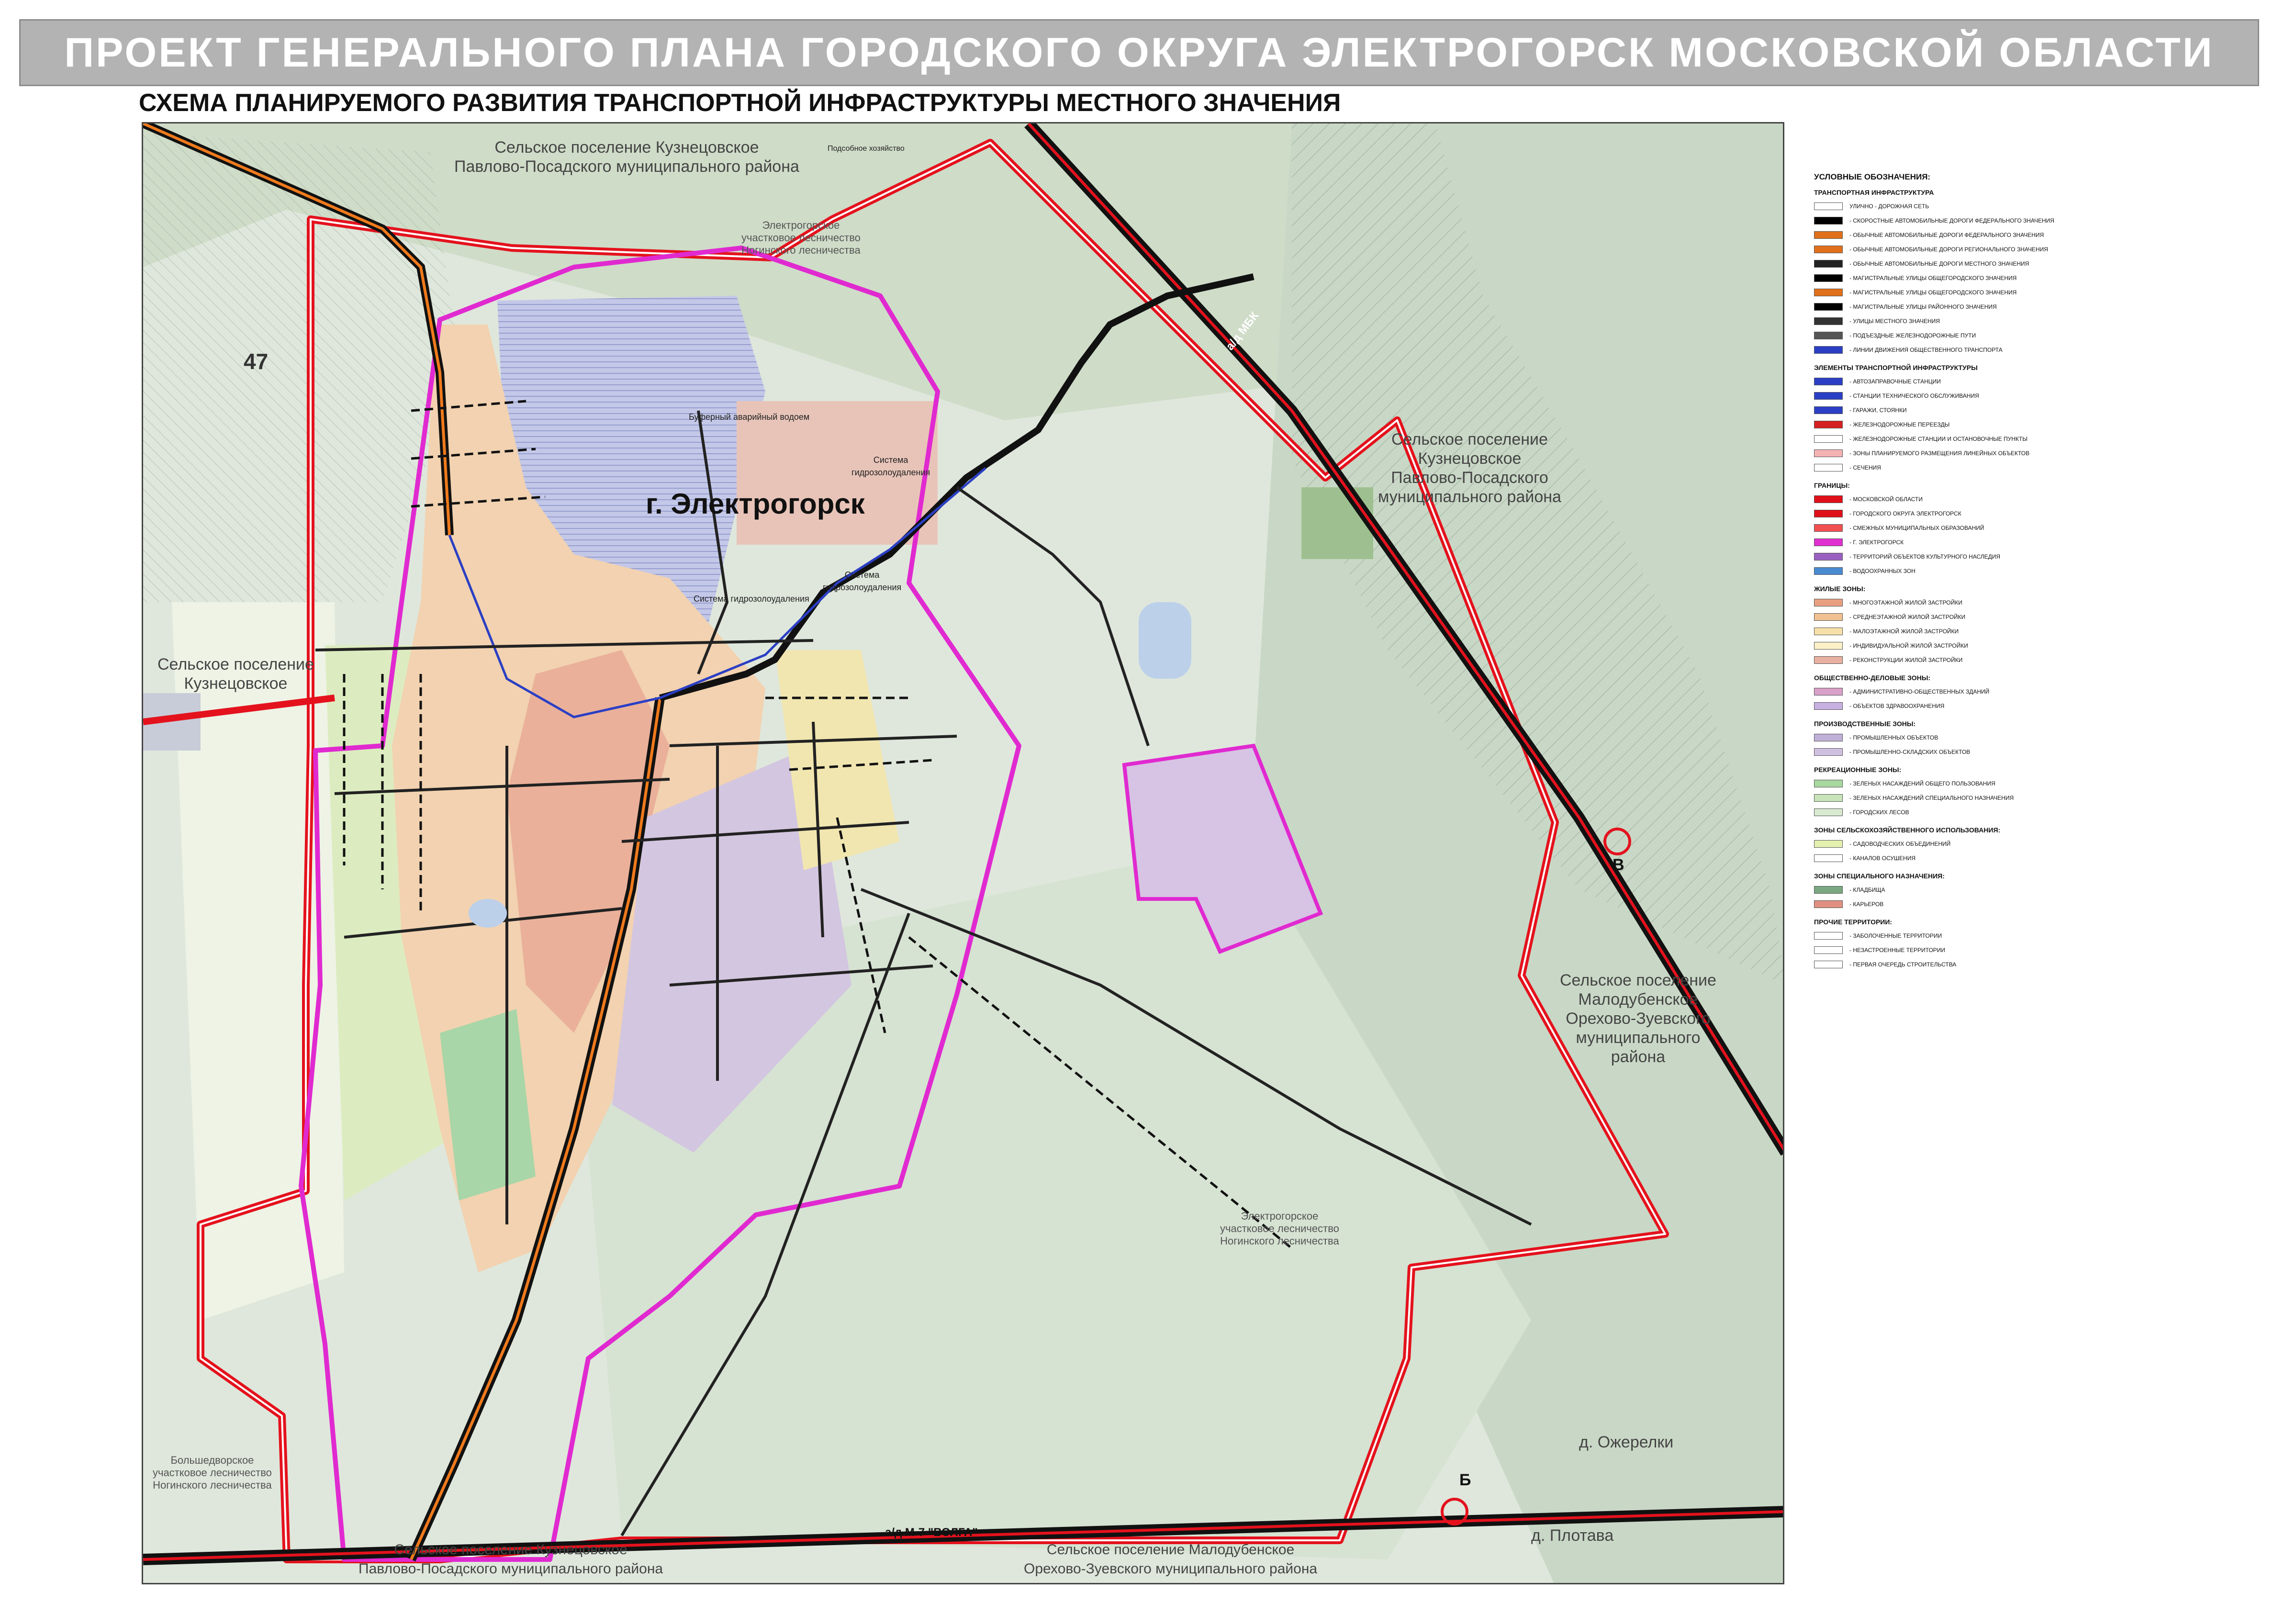 The width and height of the screenshot is (2296, 1615). I want to click on legend-section-title: ЭЛЕМЕНТЫ ТРАНСПОРТНОЙ ИНФРАСТРУКТУРЫ, so click(1896, 367).